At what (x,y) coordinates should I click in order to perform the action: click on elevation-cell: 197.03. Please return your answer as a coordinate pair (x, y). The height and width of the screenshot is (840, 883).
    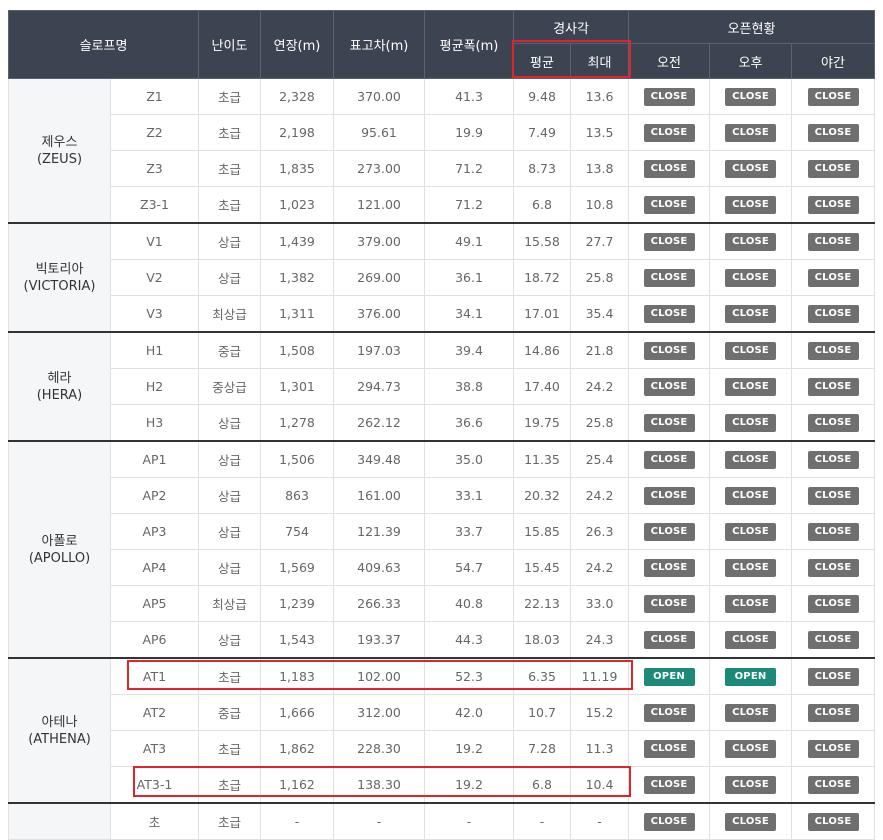
    Looking at the image, I should click on (379, 350).